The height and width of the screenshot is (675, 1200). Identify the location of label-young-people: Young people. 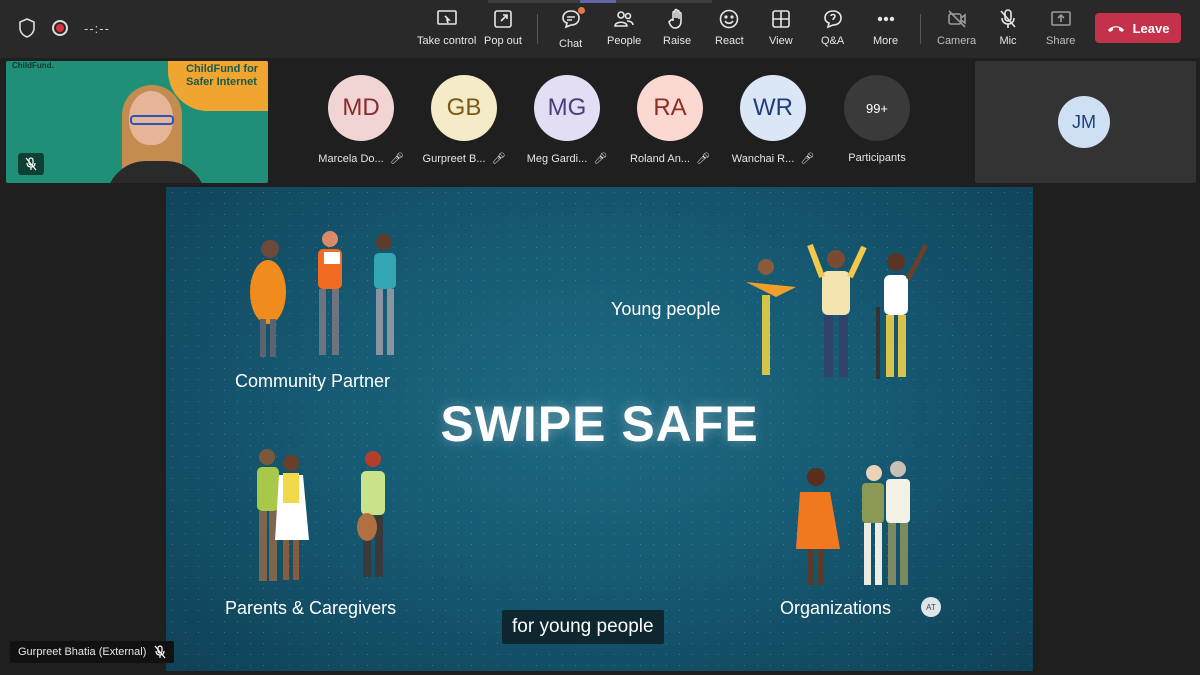
(666, 309).